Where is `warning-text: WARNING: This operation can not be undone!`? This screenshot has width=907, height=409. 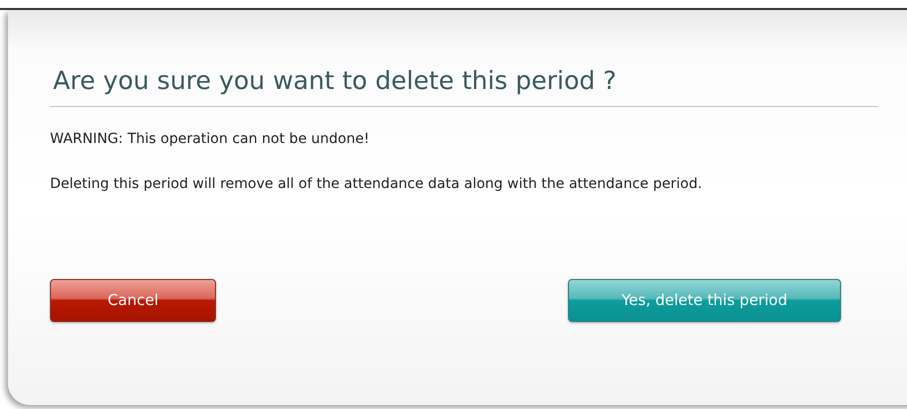
warning-text: WARNING: This operation can not be undone! is located at coordinates (210, 139).